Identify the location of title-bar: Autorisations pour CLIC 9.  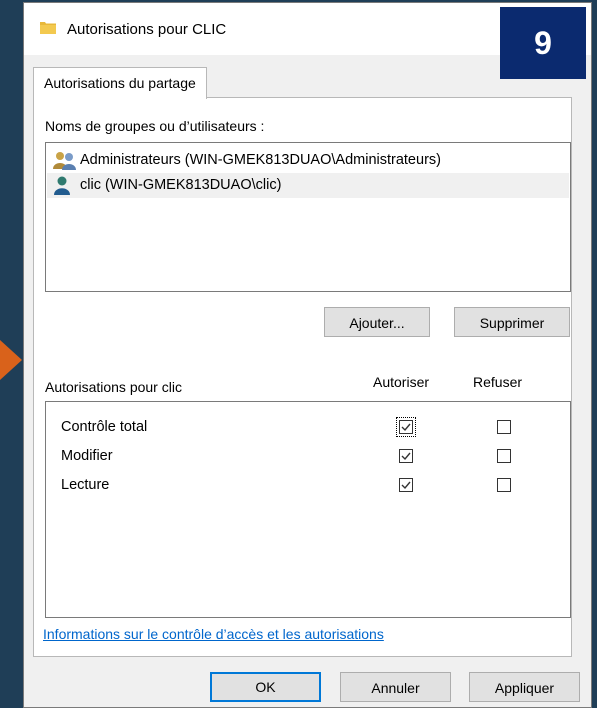
(307, 41).